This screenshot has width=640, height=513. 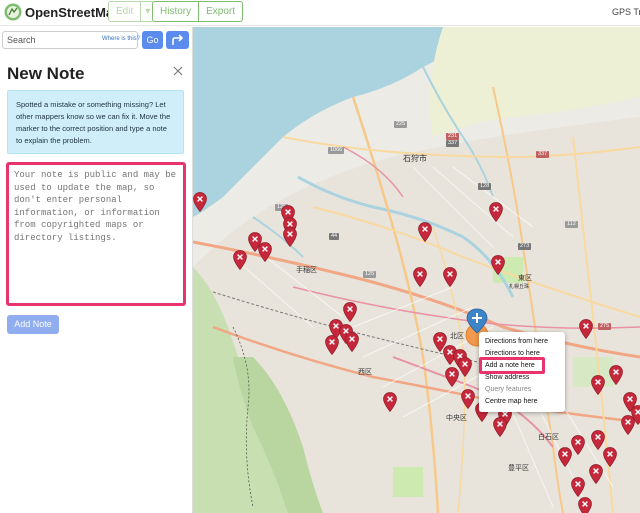 I want to click on where-is-this-link: Where is this?, so click(x=121, y=39).